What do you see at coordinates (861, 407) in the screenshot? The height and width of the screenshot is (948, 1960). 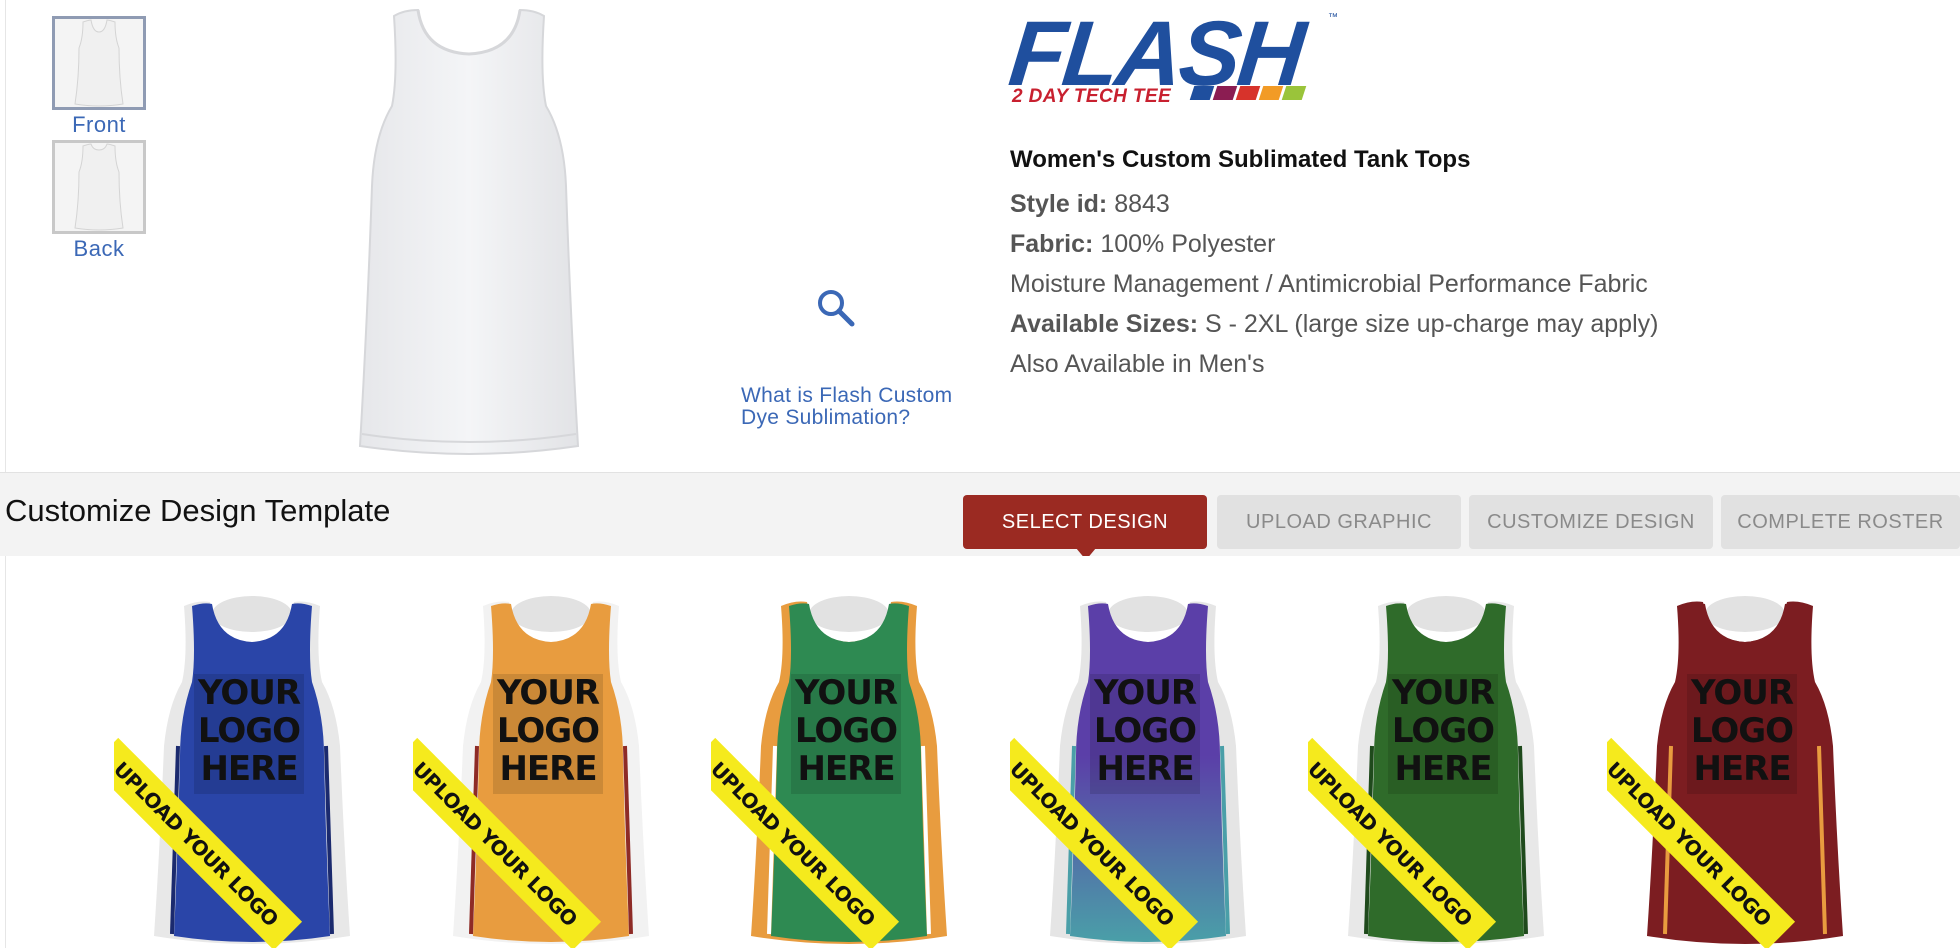 I see `flash-sublimation-link: What is Flash Custom Dye Sublimation?` at bounding box center [861, 407].